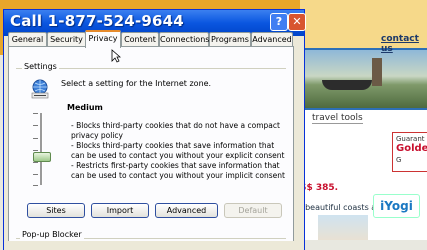  I want to click on tab-general: General, so click(27, 39).